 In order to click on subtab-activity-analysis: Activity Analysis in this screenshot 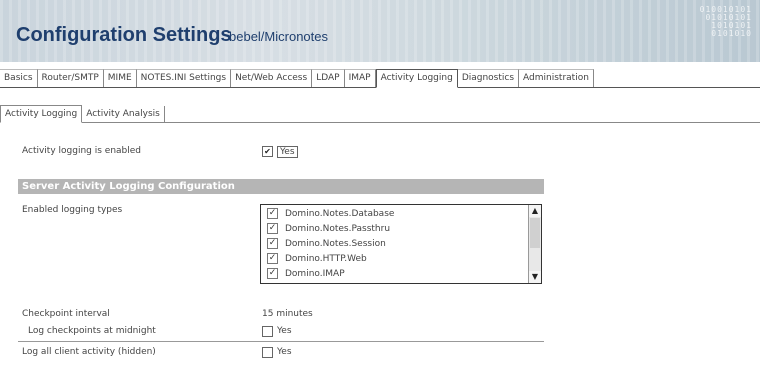, I will do `click(123, 114)`.